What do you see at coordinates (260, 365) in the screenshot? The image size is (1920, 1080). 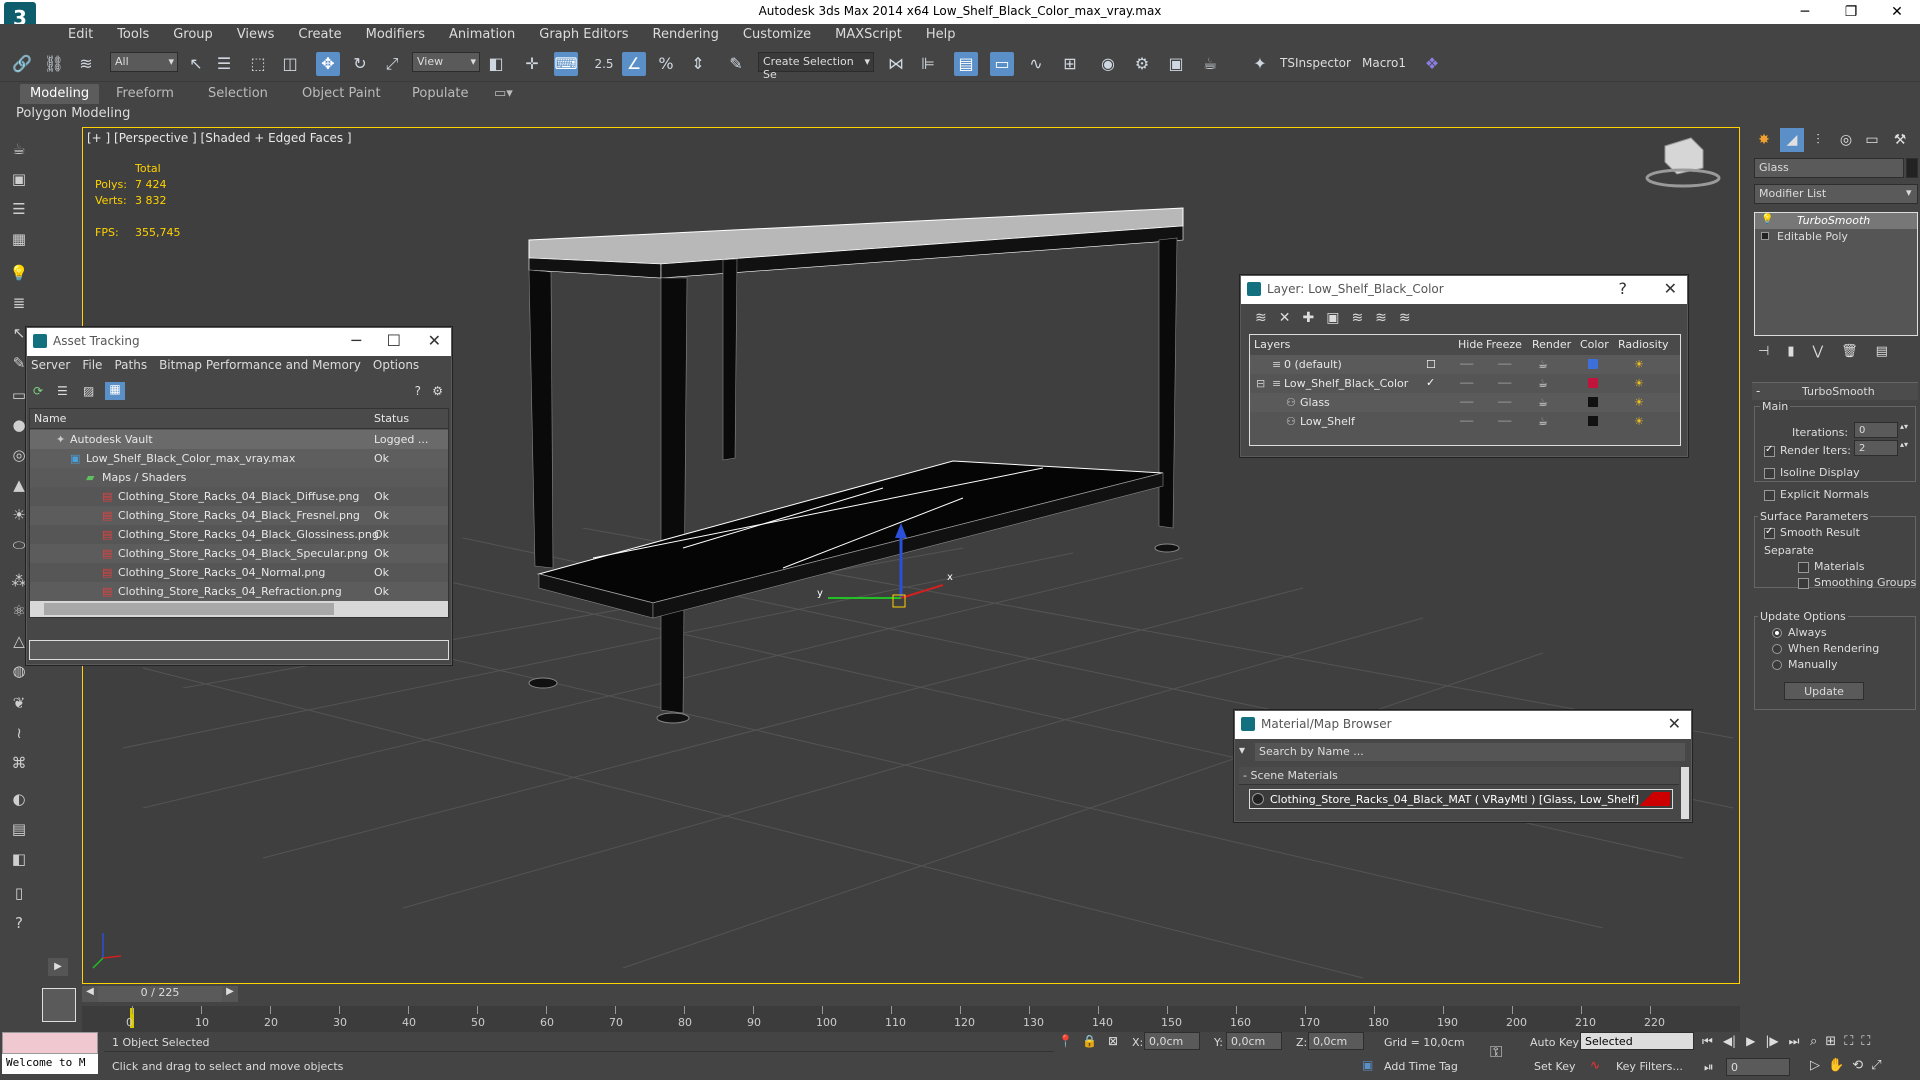 I see `menu-bitmap-performance: Bitmap Performance and Memory` at bounding box center [260, 365].